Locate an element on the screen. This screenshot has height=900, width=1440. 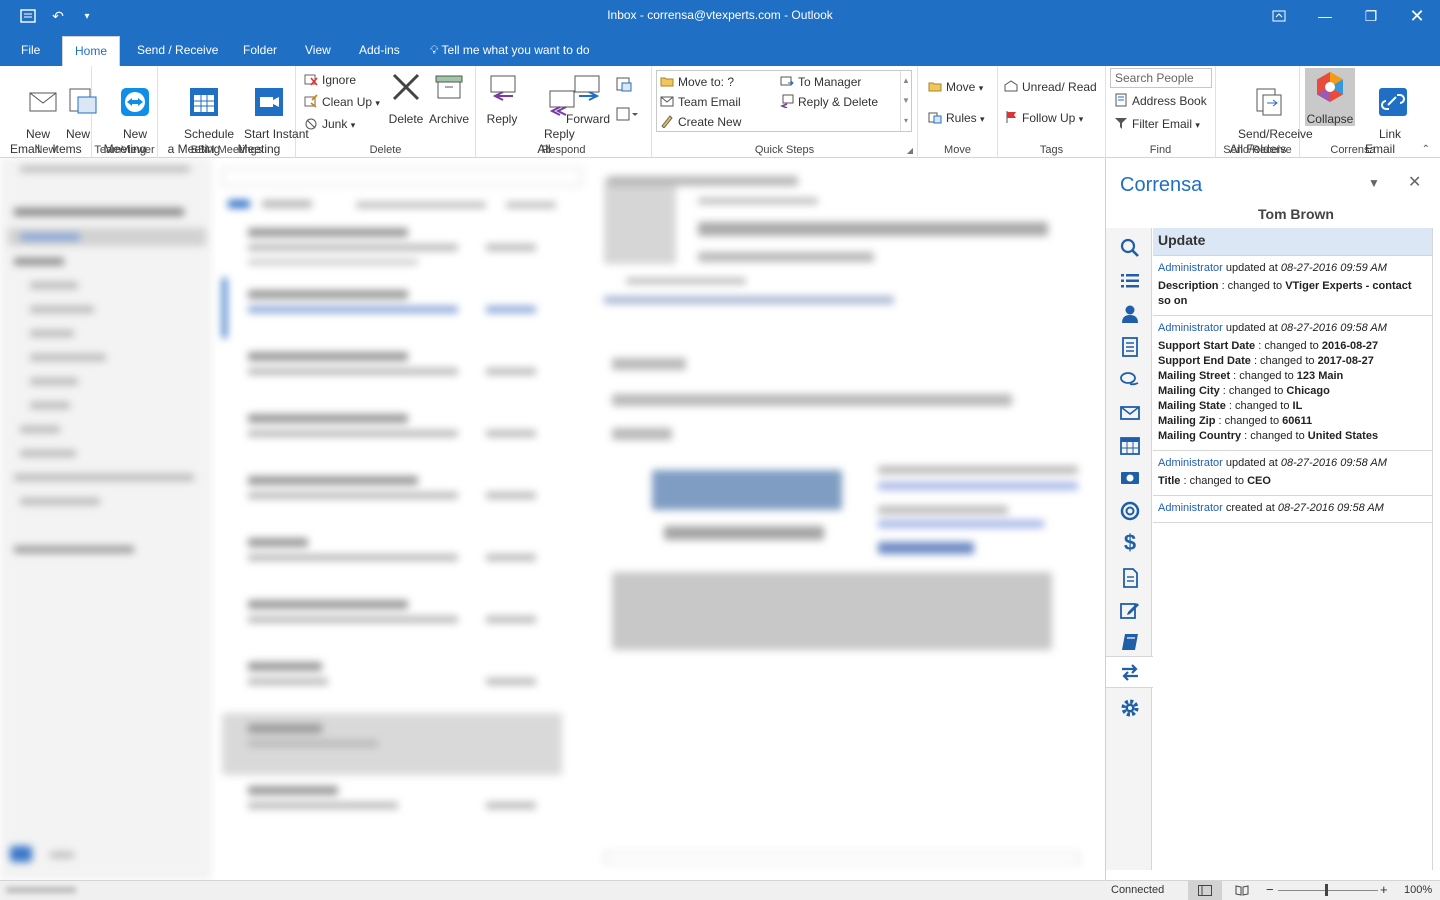
group-bbm-label: BBM Meetings is located at coordinates (226, 150).